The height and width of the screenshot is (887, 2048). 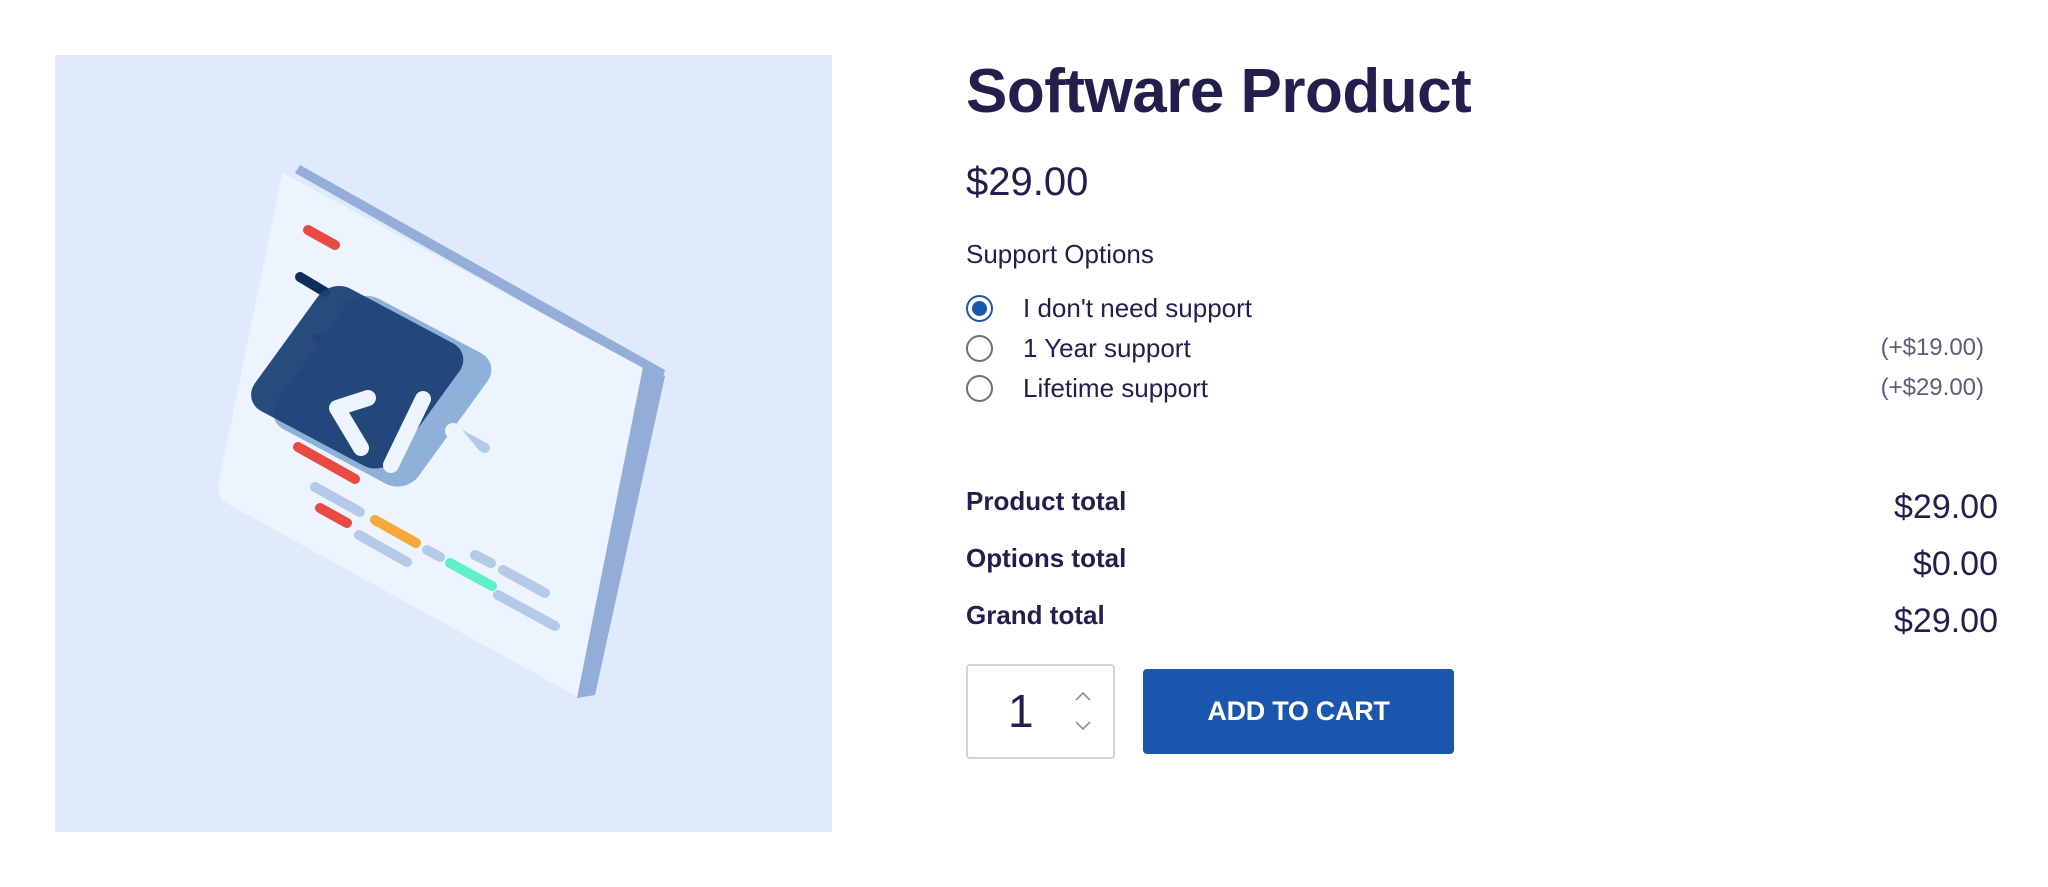 I want to click on product-price: $29.00, so click(x=1027, y=182).